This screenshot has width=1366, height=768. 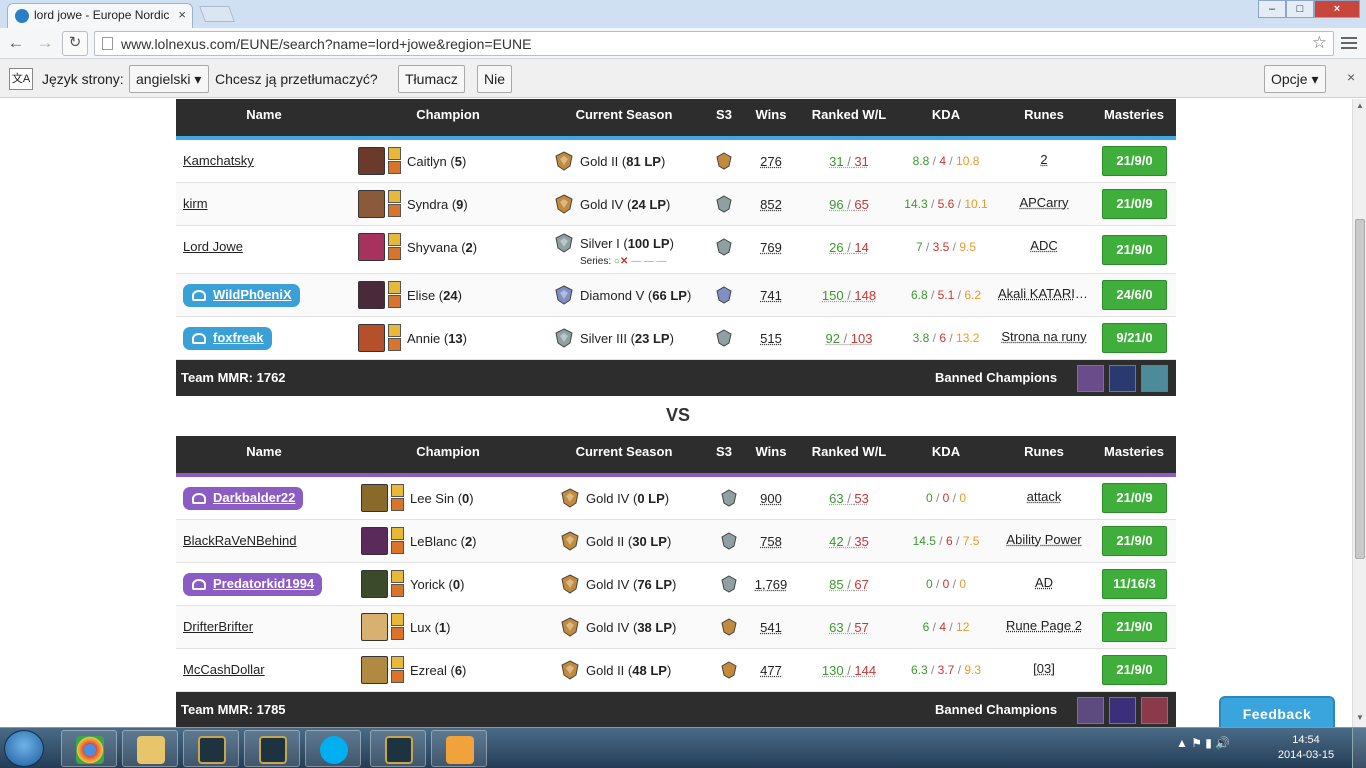 What do you see at coordinates (1277, 712) in the screenshot?
I see `feedback-button: Feedback` at bounding box center [1277, 712].